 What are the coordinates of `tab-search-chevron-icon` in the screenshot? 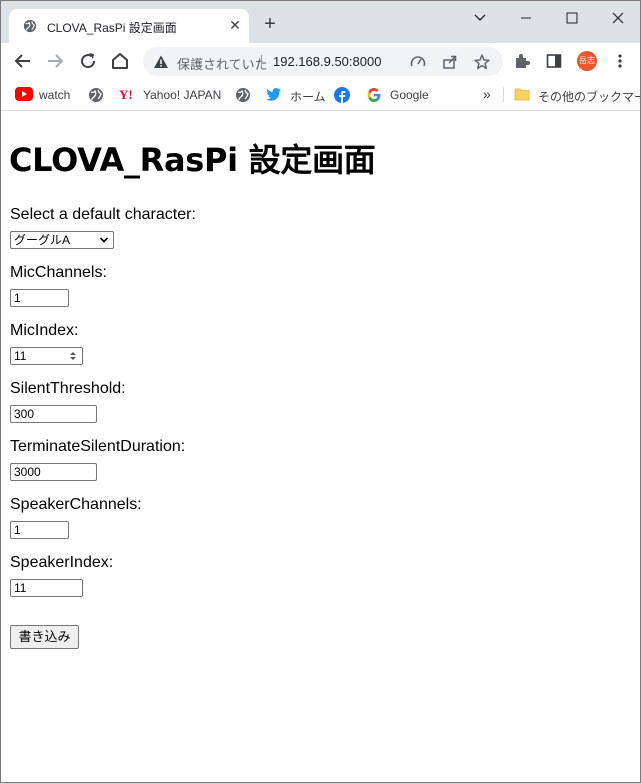 It's located at (480, 18).